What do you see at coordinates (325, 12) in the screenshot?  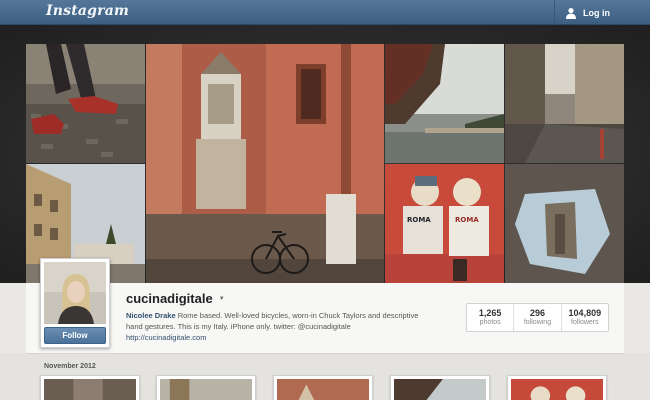 I see `top-navigation-bar: Instagram Log in` at bounding box center [325, 12].